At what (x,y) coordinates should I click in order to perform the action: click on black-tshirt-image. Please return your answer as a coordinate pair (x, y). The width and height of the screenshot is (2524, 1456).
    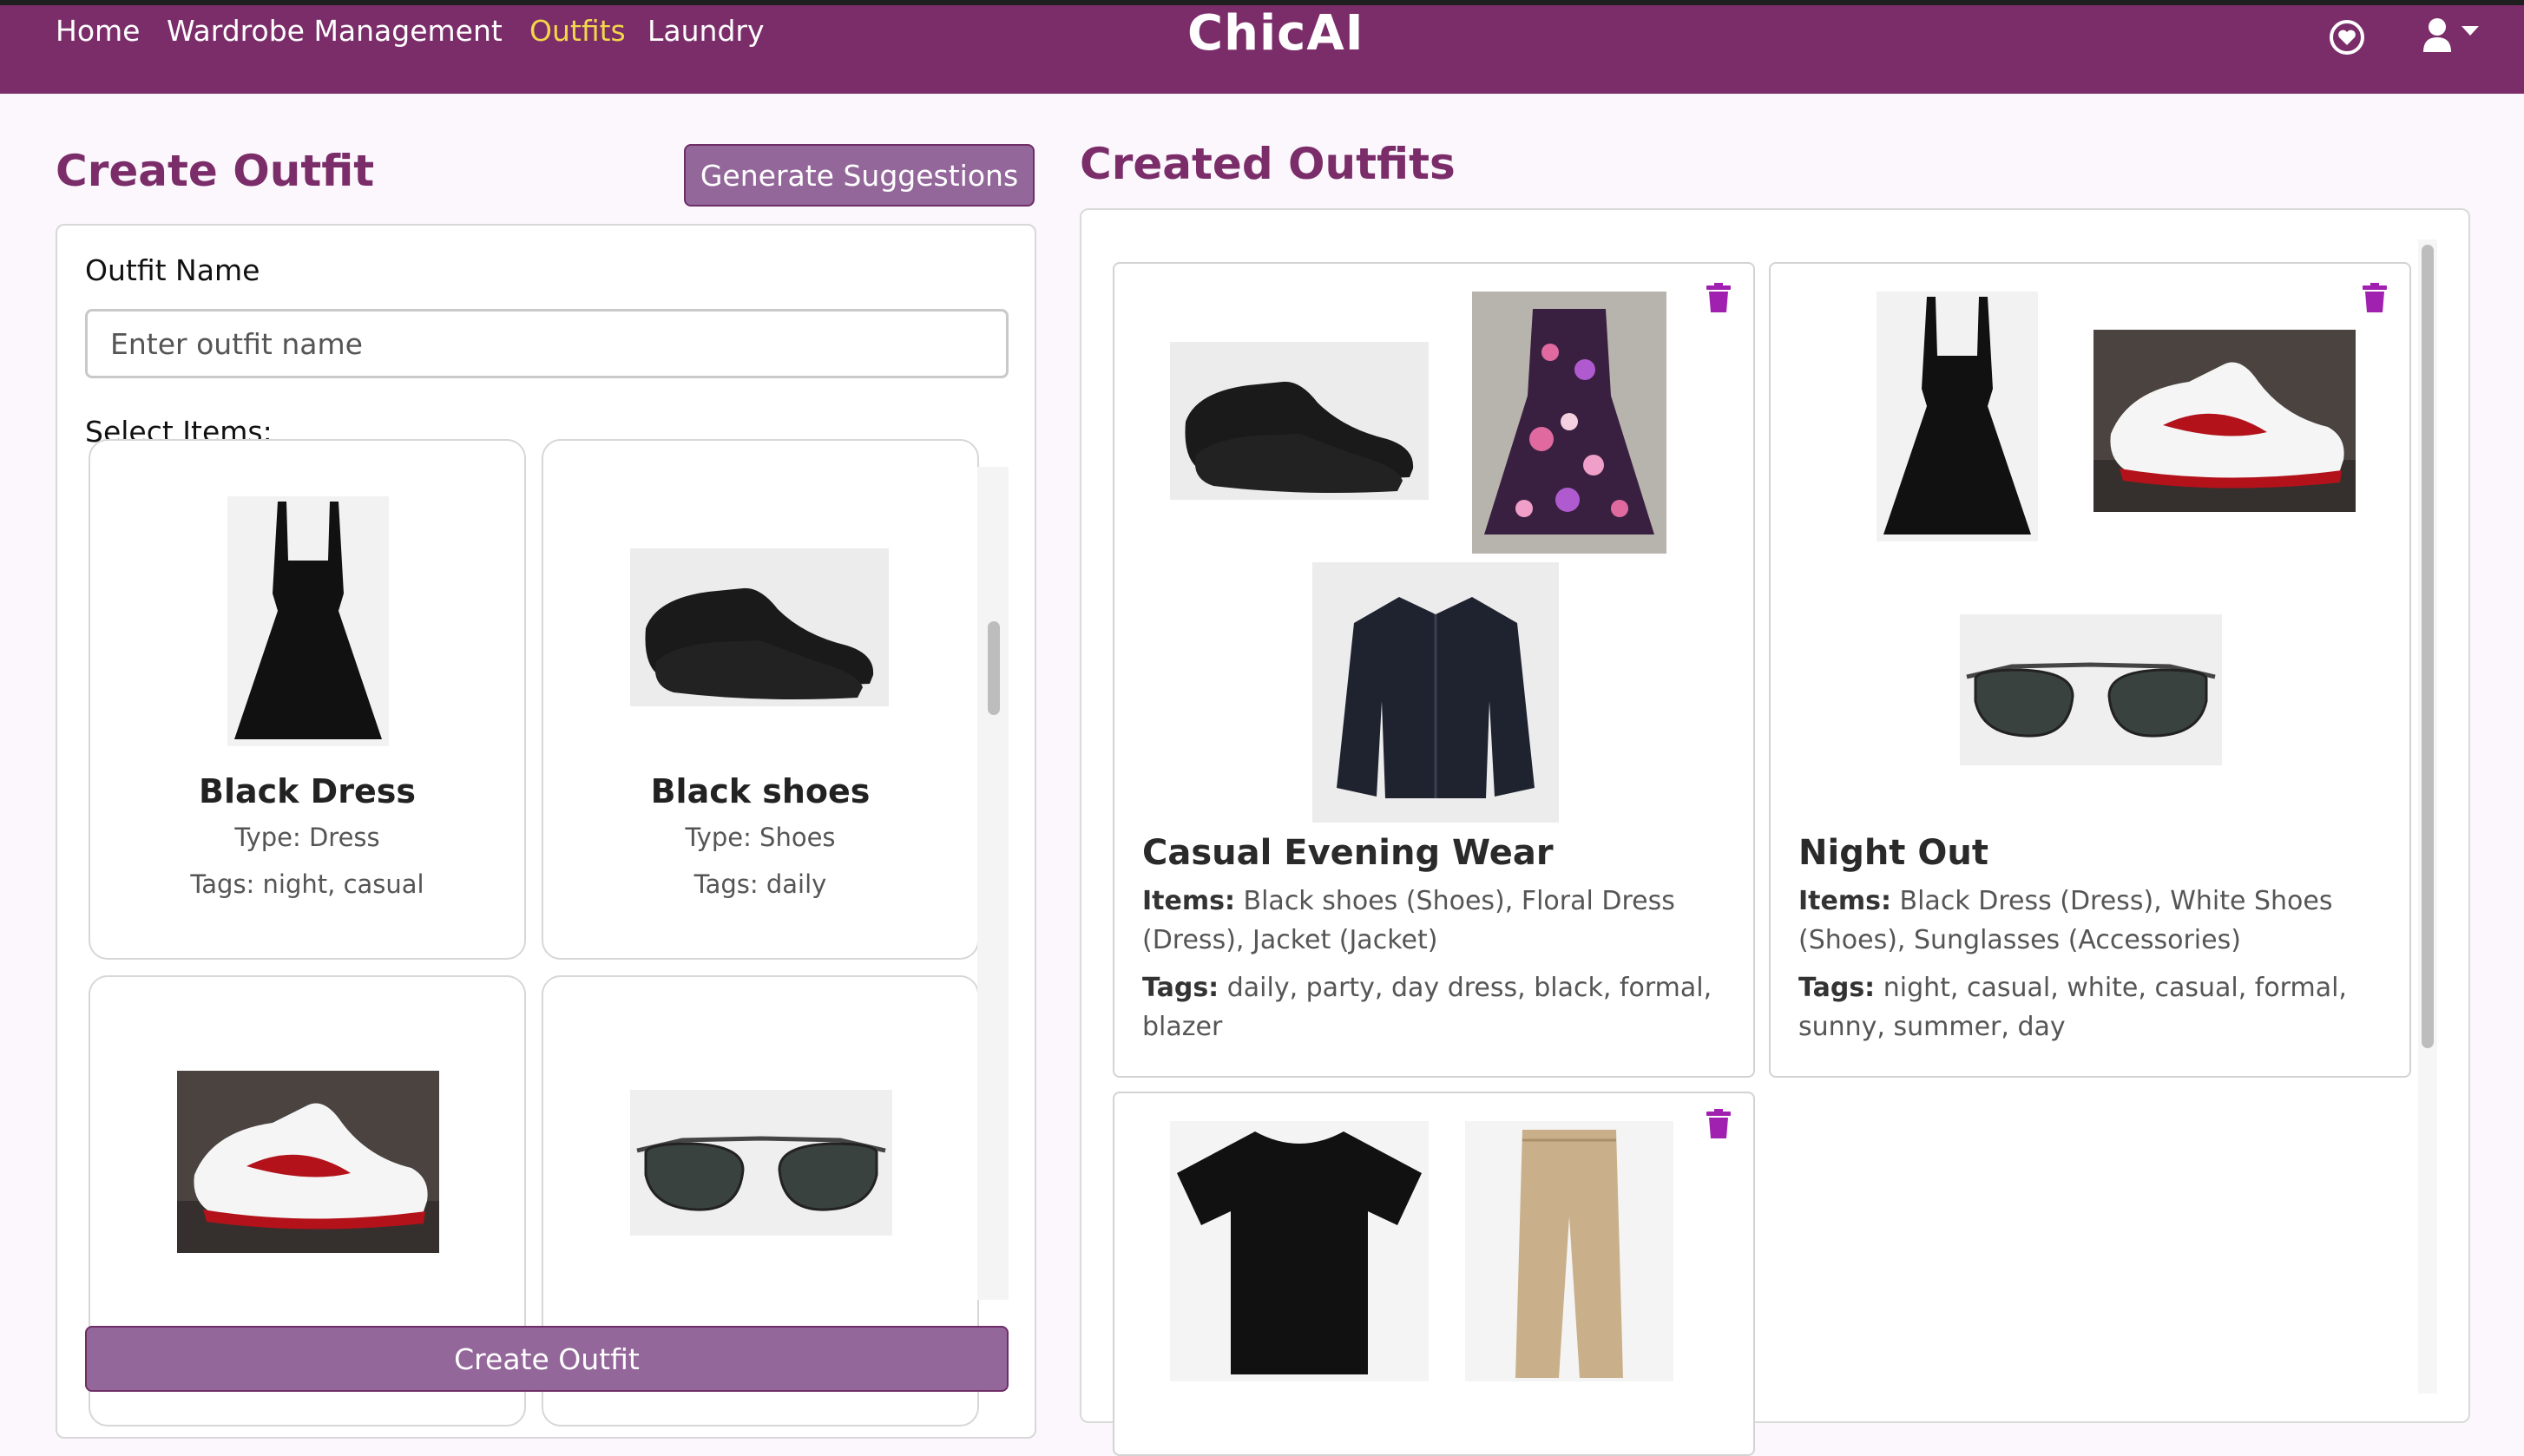
    Looking at the image, I should click on (1299, 1251).